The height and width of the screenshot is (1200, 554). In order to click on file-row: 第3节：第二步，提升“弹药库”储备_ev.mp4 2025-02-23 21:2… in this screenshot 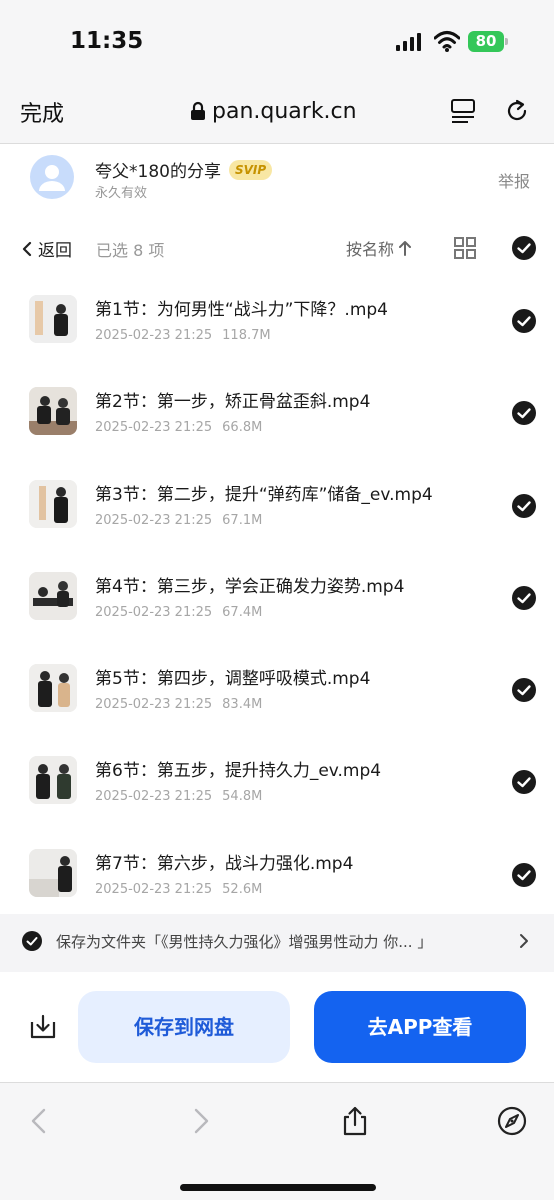, I will do `click(277, 506)`.